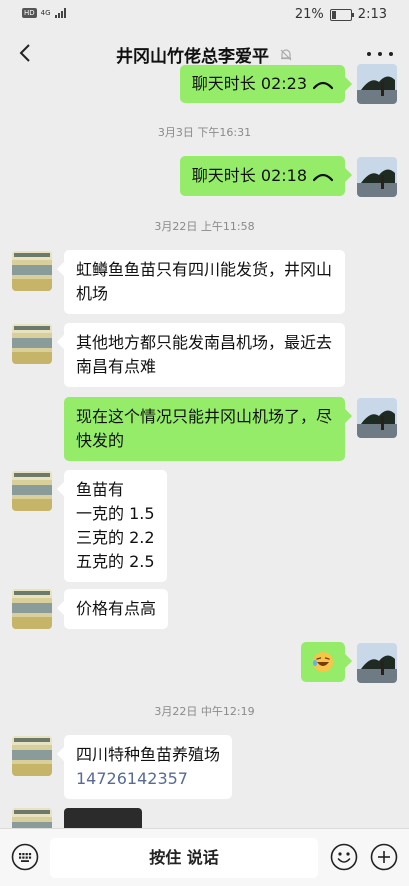  Describe the element at coordinates (204, 226) in the screenshot. I see `timestamp: 3月22日 上午11:58` at that location.